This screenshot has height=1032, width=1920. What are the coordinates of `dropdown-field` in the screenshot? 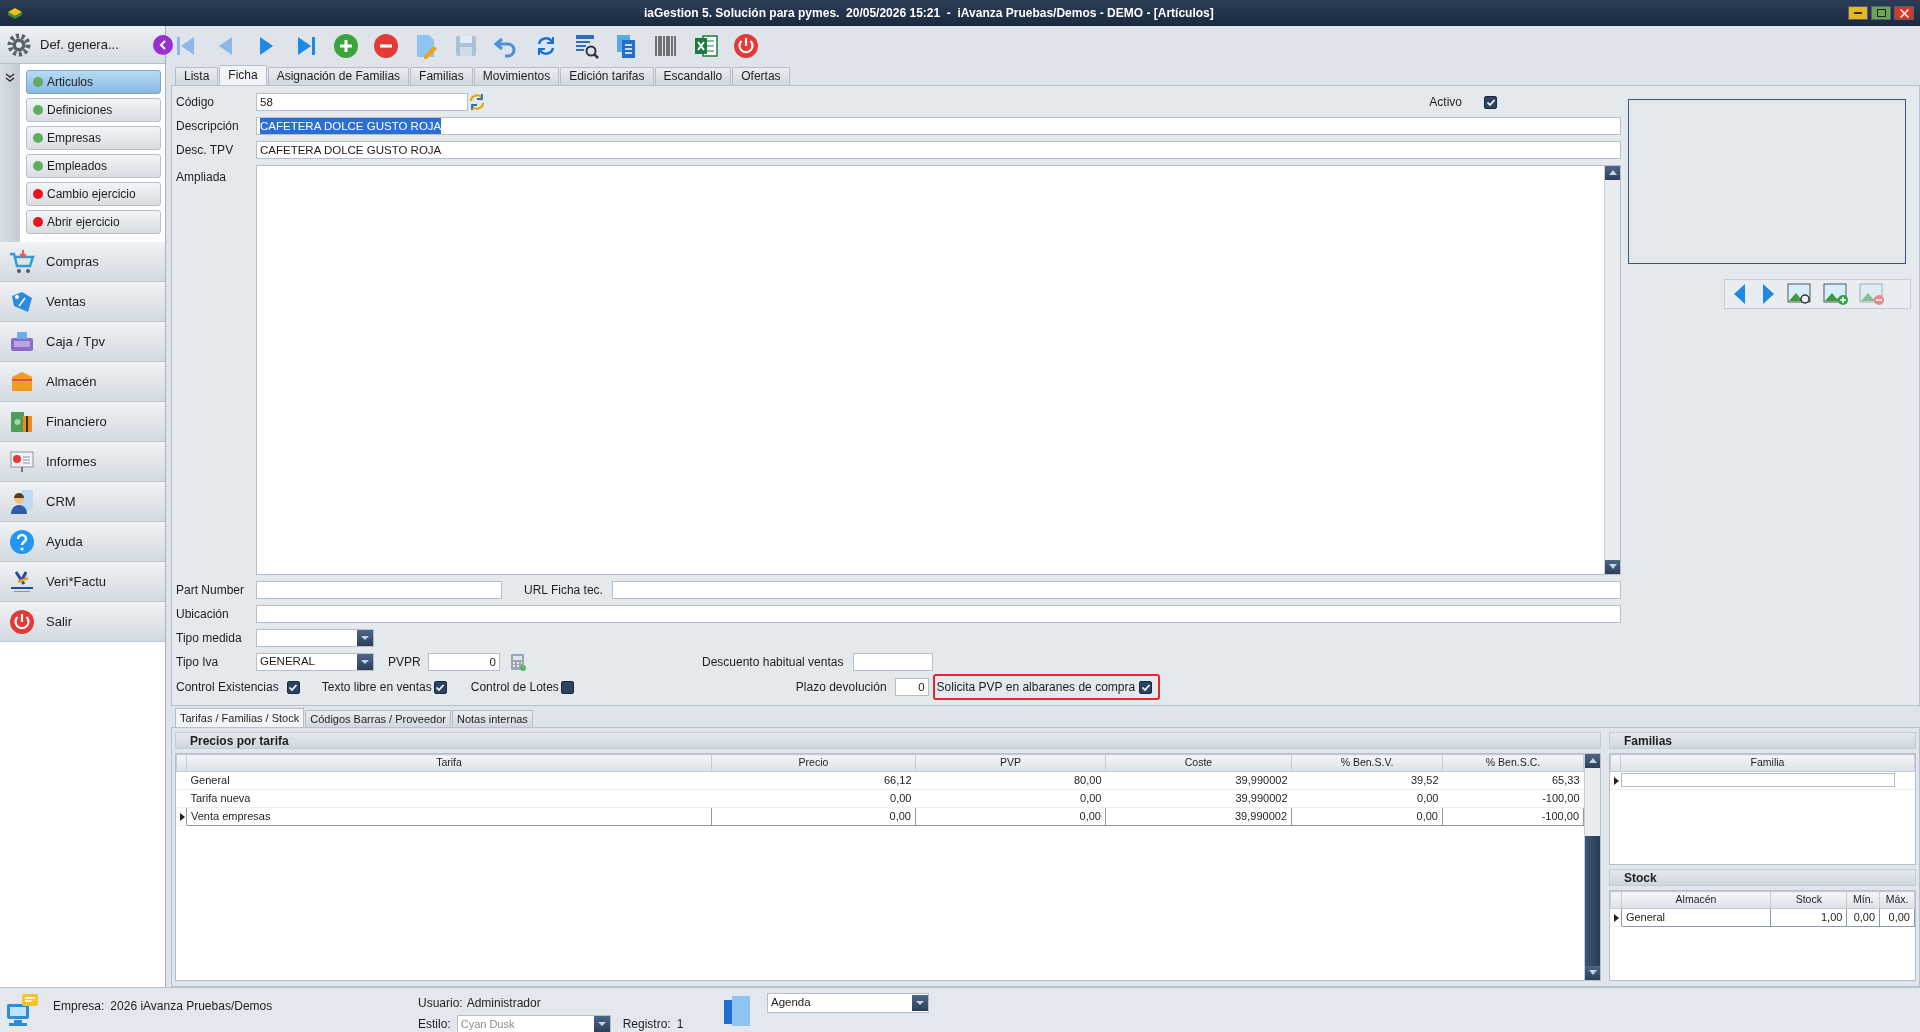 It's located at (315, 638).